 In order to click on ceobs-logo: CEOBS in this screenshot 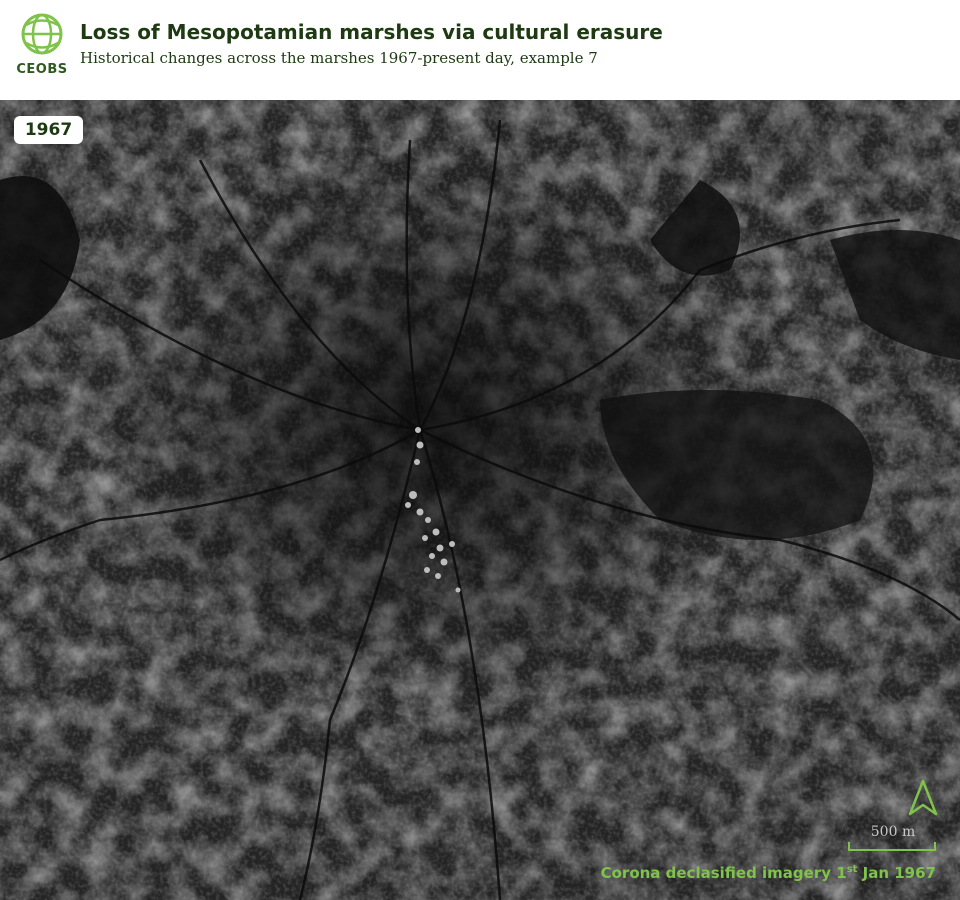, I will do `click(42, 46)`.